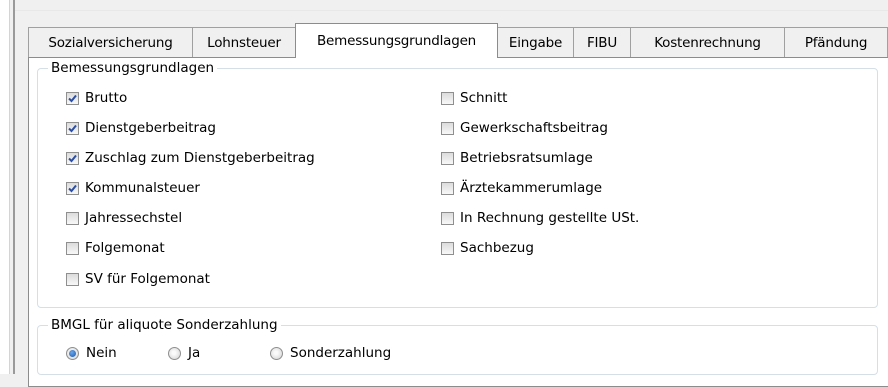 The width and height of the screenshot is (888, 387). Describe the element at coordinates (106, 98) in the screenshot. I see `checkbox-label: Brutto` at that location.